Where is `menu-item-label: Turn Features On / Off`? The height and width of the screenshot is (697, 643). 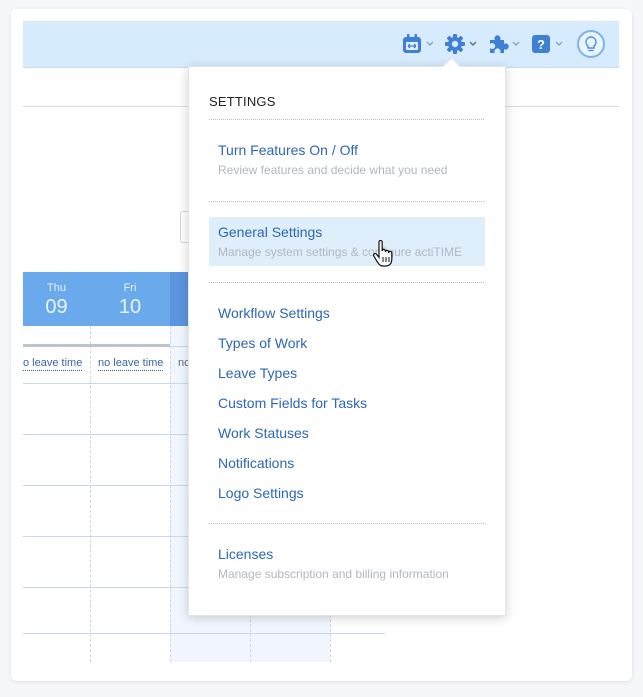 menu-item-label: Turn Features On / Off is located at coordinates (288, 150).